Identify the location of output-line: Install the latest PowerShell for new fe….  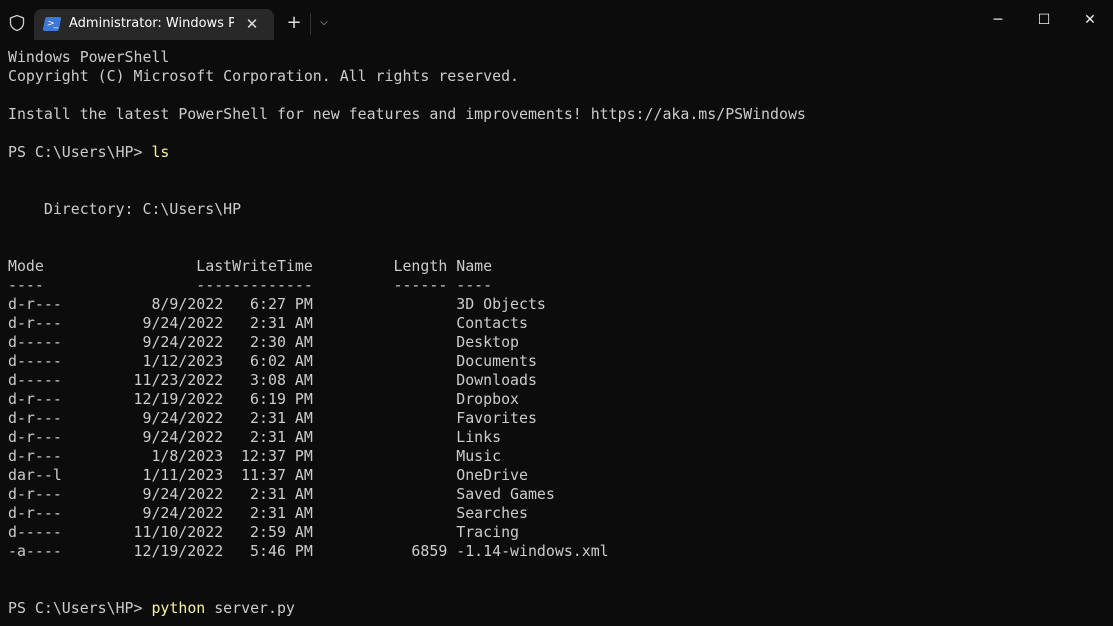
(407, 114).